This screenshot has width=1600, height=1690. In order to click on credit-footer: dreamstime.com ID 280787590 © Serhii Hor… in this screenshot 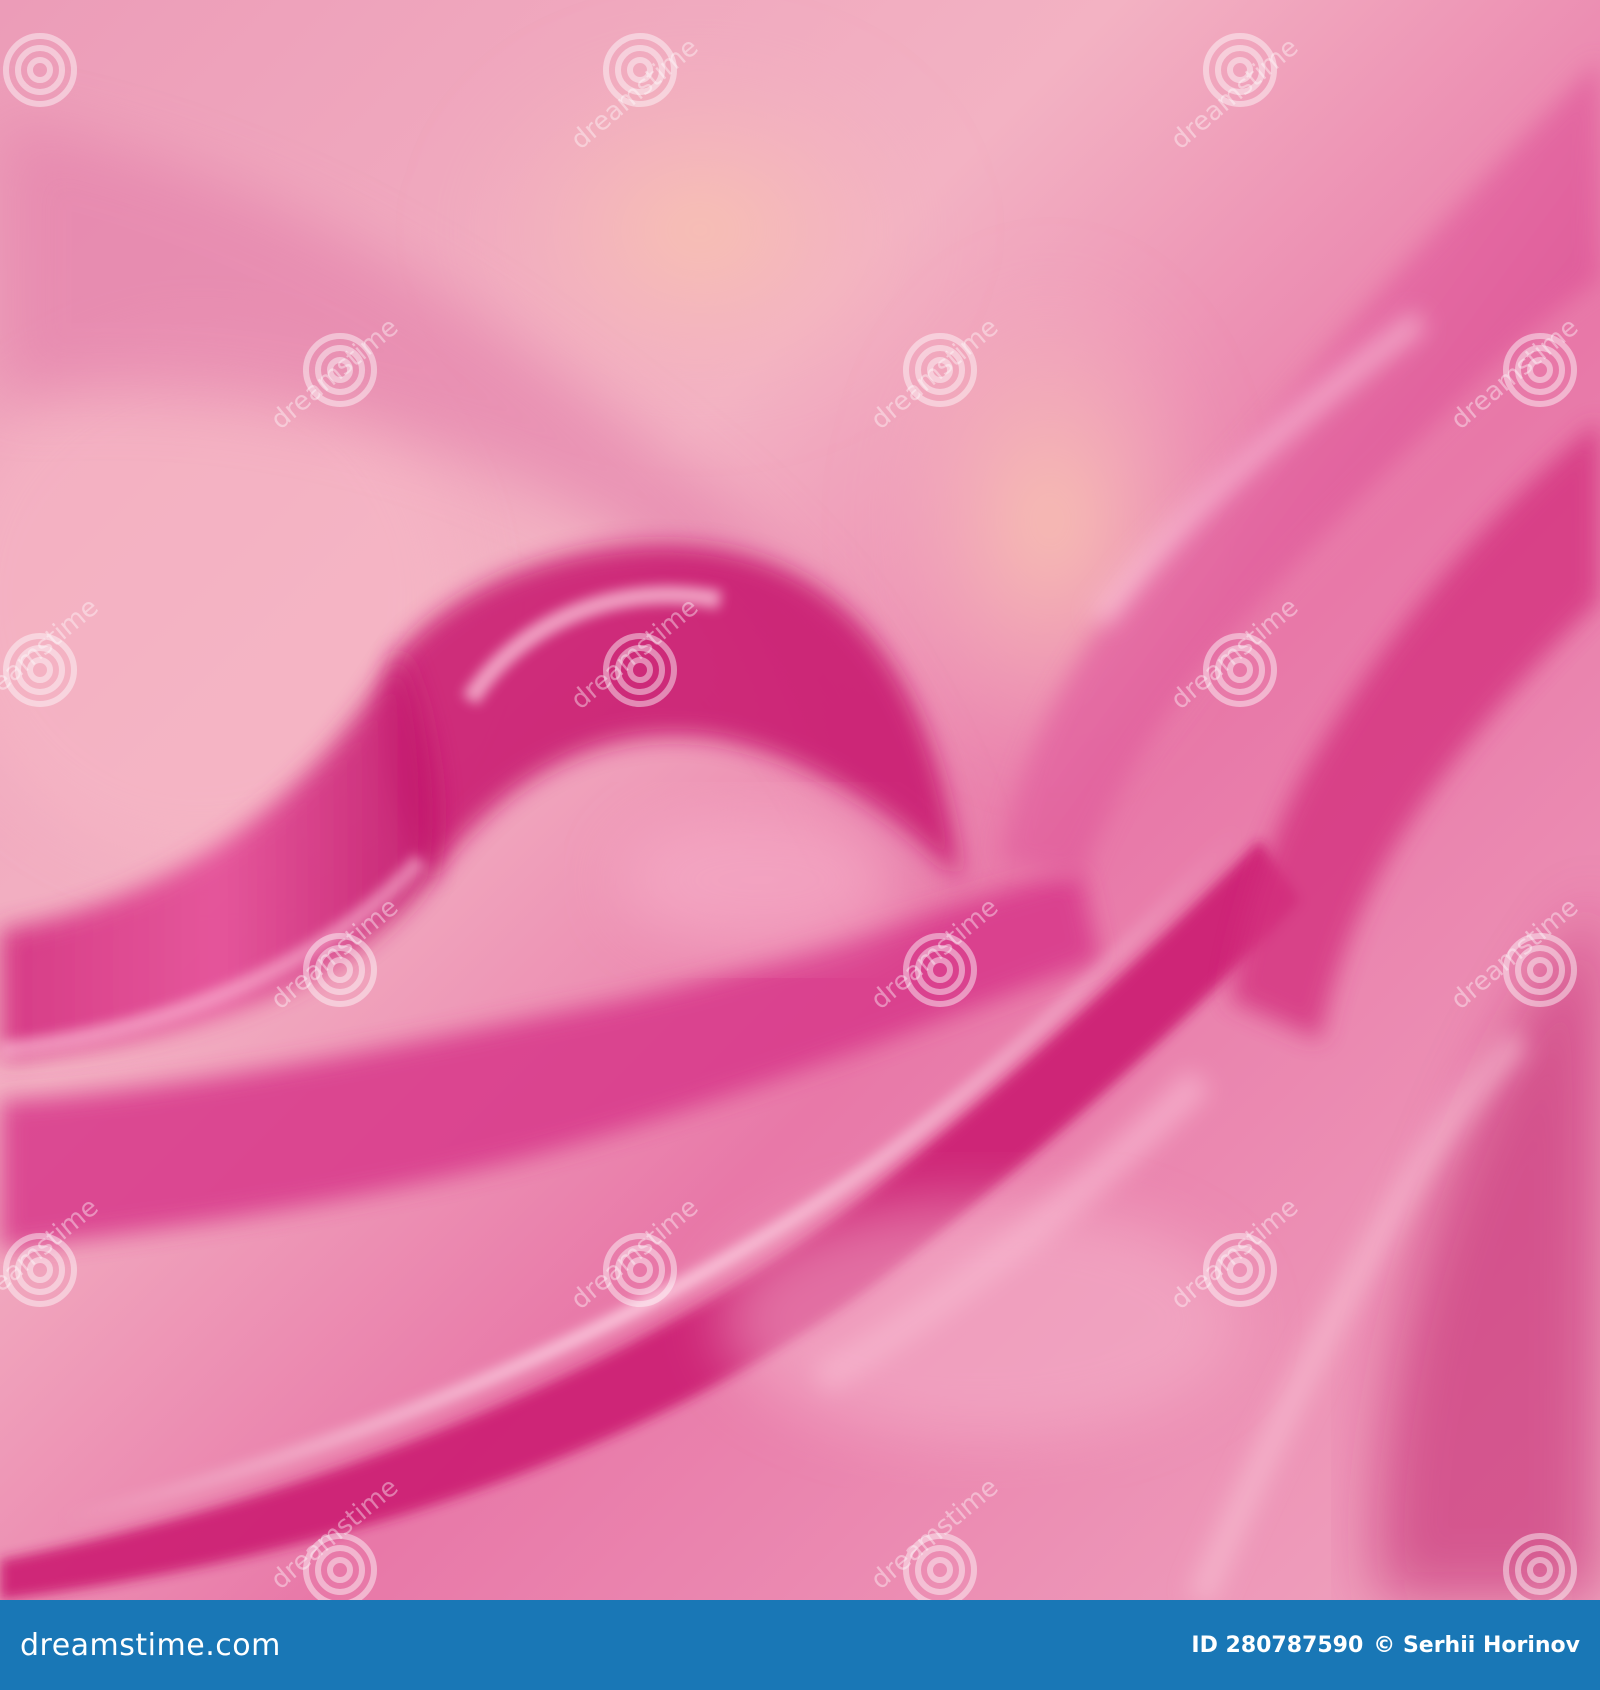, I will do `click(800, 1645)`.